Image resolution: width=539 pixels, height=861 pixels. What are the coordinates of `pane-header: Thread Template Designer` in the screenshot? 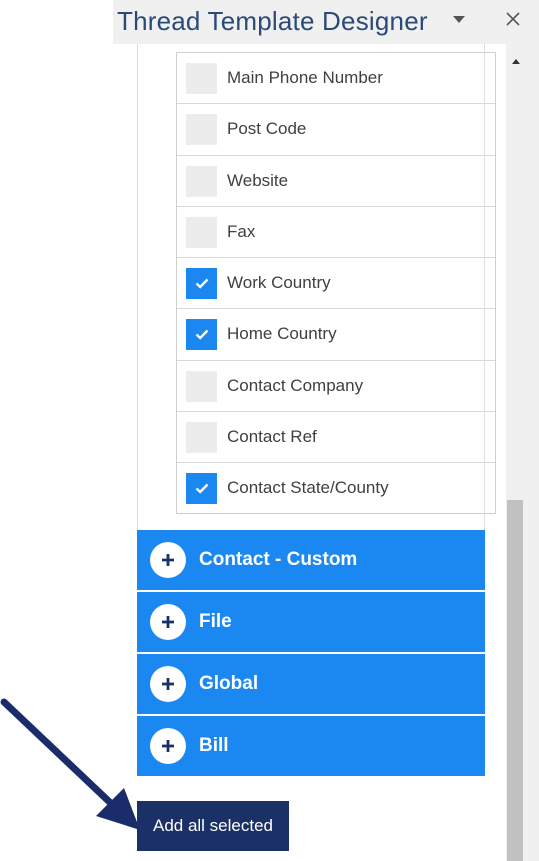 It's located at (326, 22).